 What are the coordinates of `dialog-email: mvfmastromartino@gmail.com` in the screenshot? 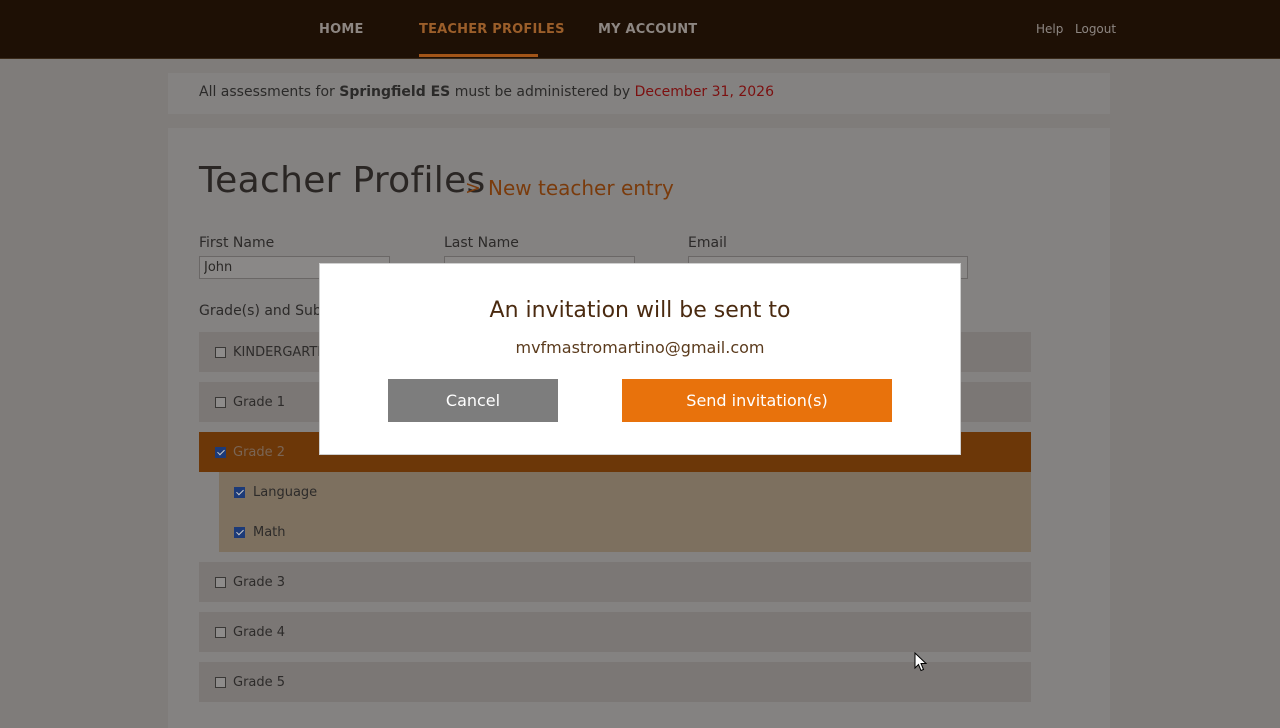 It's located at (640, 347).